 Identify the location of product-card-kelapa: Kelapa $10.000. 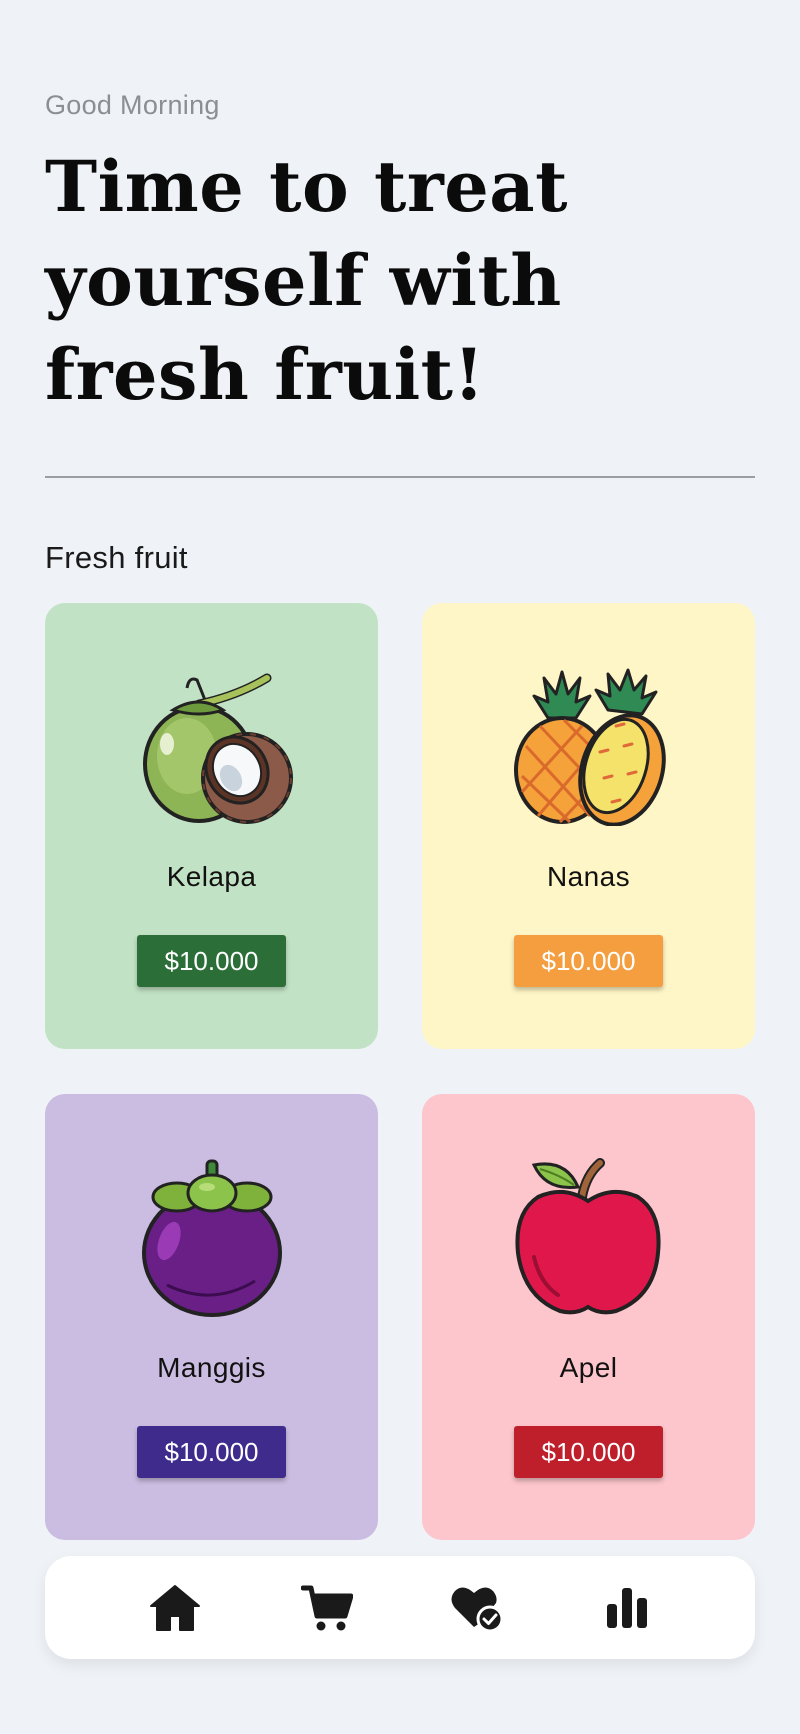
(211, 826).